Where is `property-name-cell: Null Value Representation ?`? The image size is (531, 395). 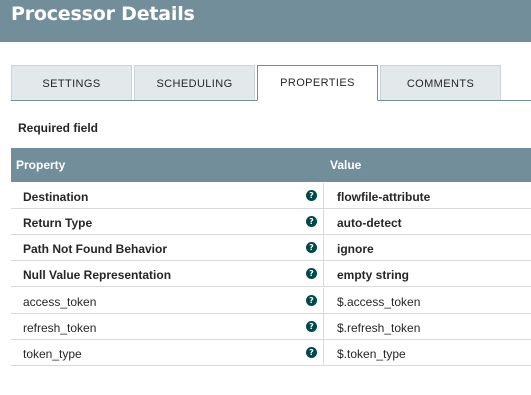
property-name-cell: Null Value Representation ? is located at coordinates (167, 273).